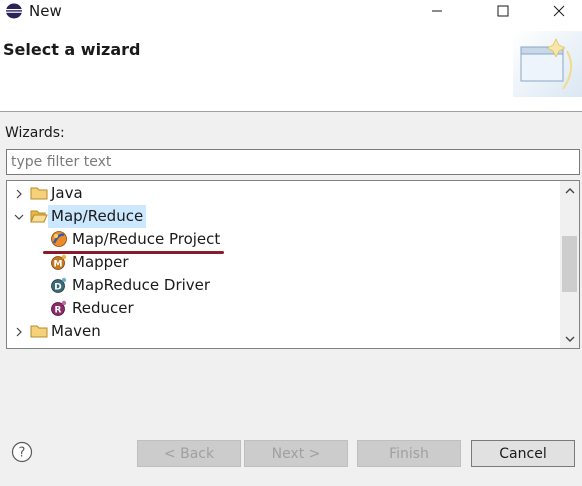 The image size is (582, 486). What do you see at coordinates (283, 193) in the screenshot?
I see `tree-item-java: Java` at bounding box center [283, 193].